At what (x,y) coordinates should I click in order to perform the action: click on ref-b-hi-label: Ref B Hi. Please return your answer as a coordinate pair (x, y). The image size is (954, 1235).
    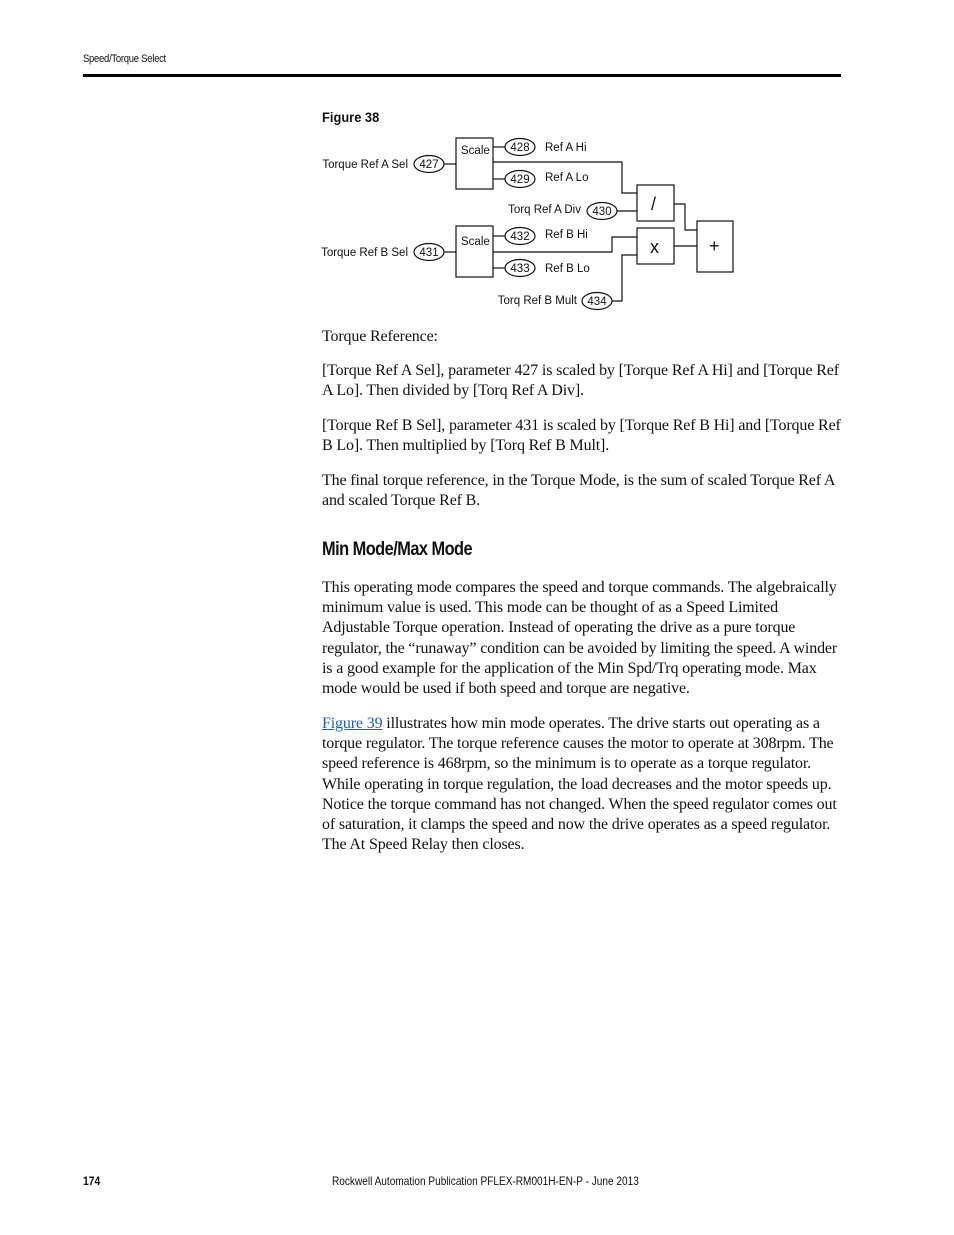
    Looking at the image, I should click on (566, 235).